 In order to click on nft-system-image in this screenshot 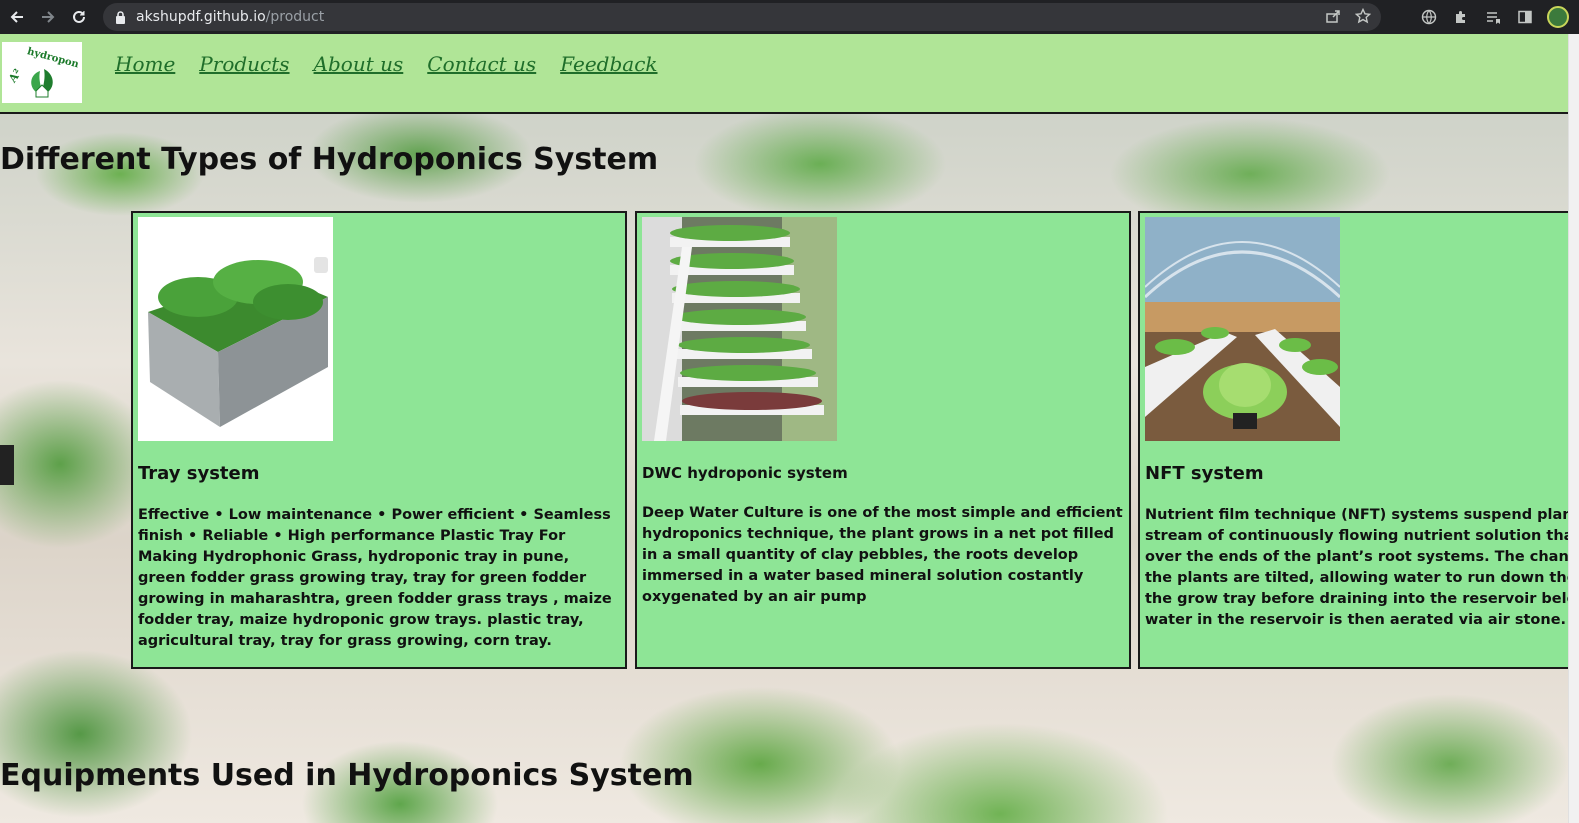, I will do `click(1242, 329)`.